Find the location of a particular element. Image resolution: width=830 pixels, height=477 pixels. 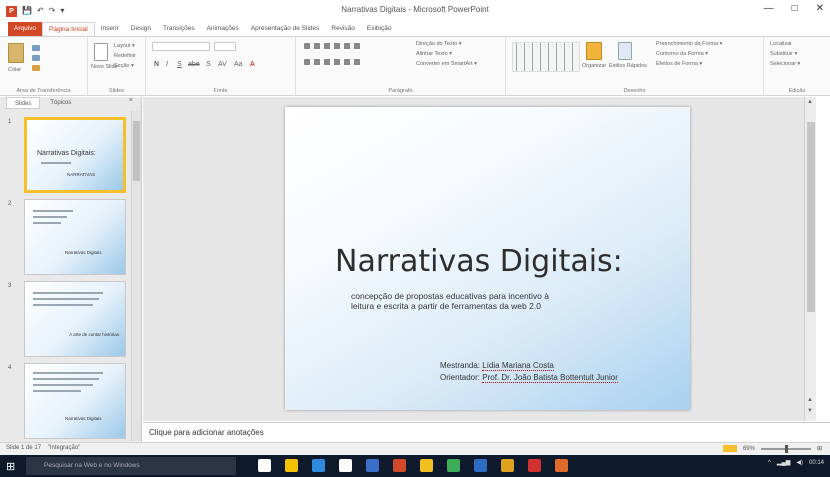

replace-button: Substituir ▾ is located at coordinates (783, 54).